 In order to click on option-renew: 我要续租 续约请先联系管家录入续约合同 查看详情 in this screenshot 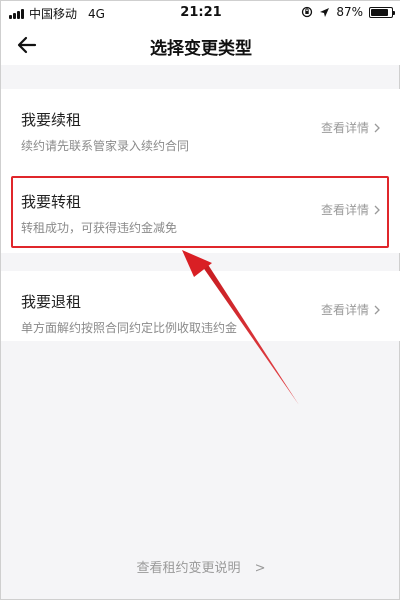, I will do `click(200, 130)`.